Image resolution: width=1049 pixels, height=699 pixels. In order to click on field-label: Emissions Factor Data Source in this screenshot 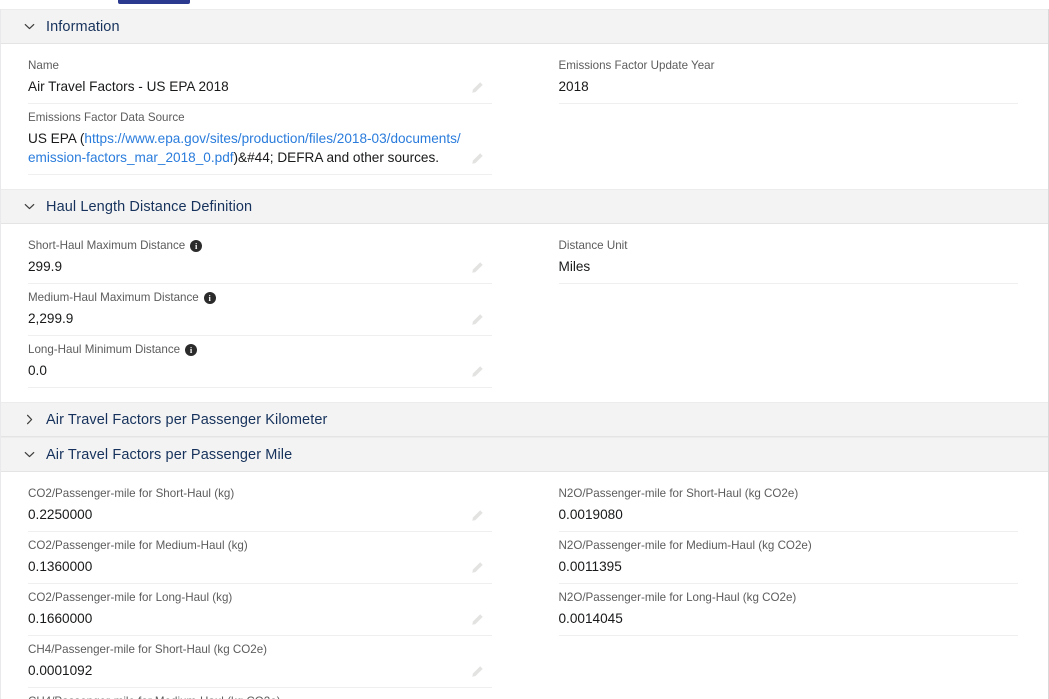, I will do `click(260, 118)`.